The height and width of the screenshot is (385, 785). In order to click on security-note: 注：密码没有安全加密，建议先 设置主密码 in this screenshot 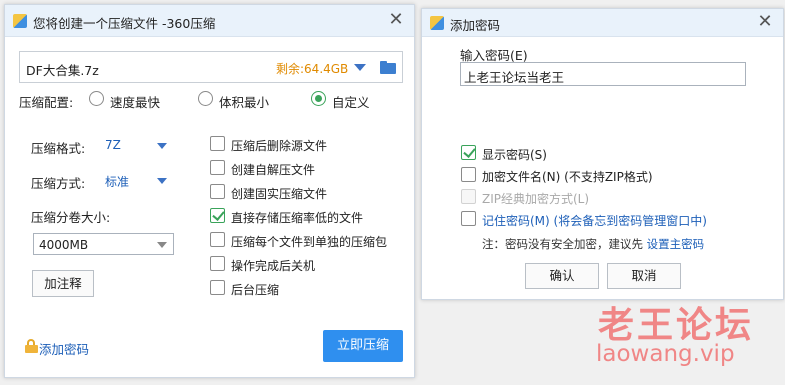, I will do `click(593, 244)`.